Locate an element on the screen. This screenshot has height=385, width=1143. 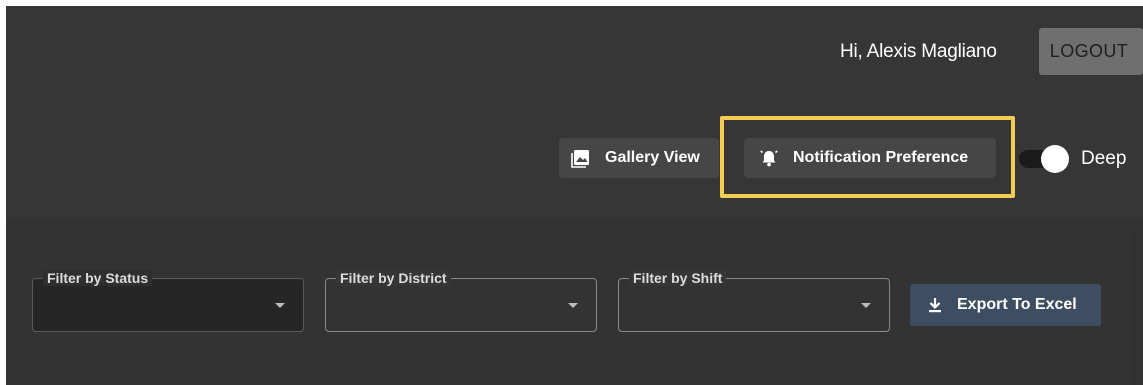
theme-toggle-label: Deep is located at coordinates (1104, 158).